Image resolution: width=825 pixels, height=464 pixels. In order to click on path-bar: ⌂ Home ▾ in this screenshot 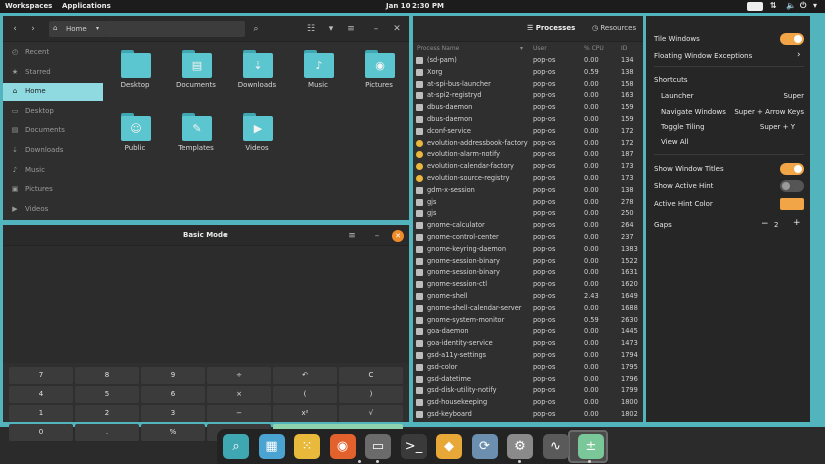, I will do `click(78, 29)`.